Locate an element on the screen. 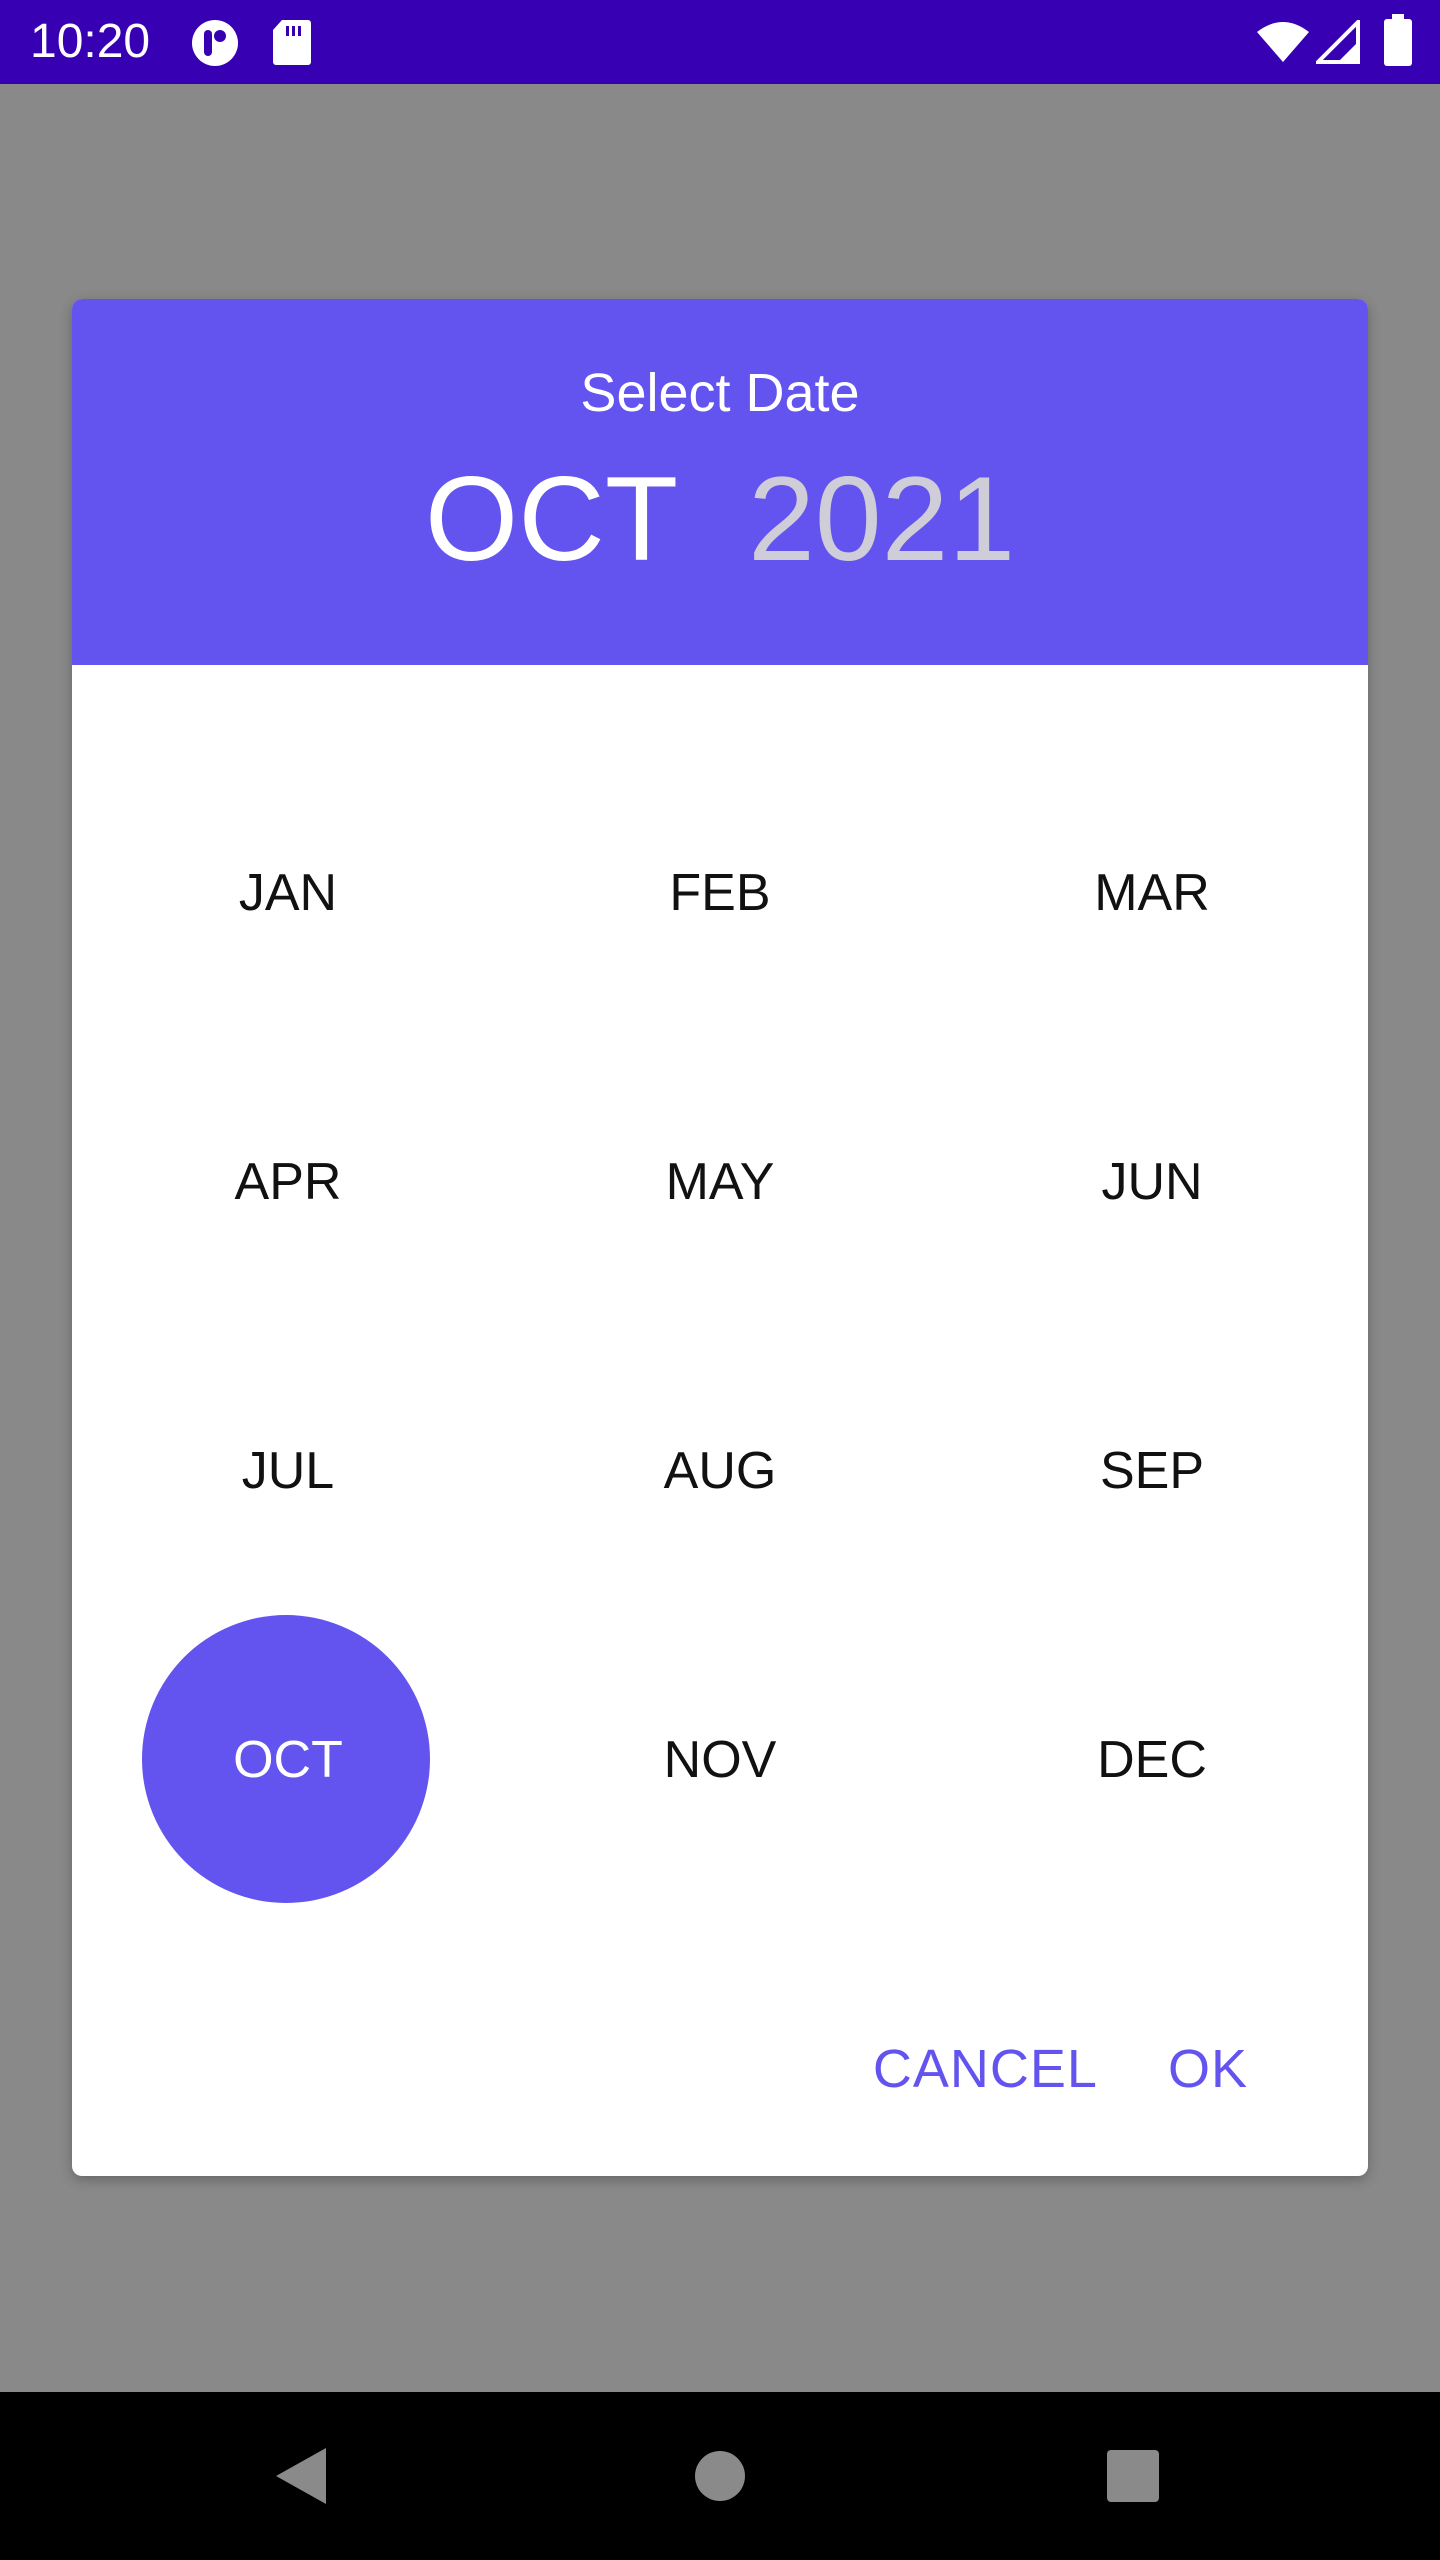  month-label: SEP is located at coordinates (1152, 1470).